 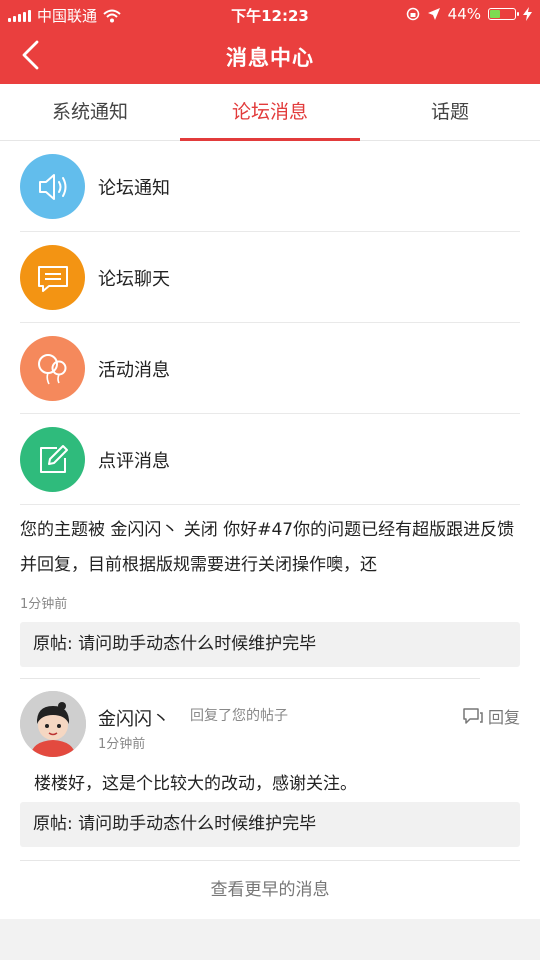 What do you see at coordinates (134, 279) in the screenshot?
I see `category-label: 论坛聊天` at bounding box center [134, 279].